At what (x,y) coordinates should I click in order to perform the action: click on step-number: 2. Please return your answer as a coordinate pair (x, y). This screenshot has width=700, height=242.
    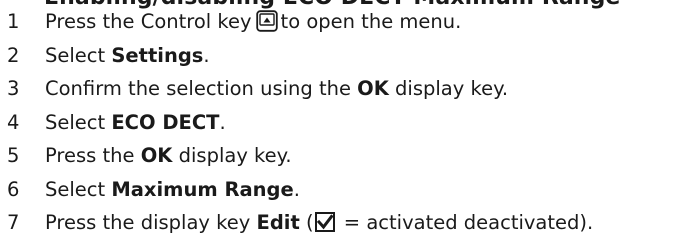
    Looking at the image, I should click on (13, 55).